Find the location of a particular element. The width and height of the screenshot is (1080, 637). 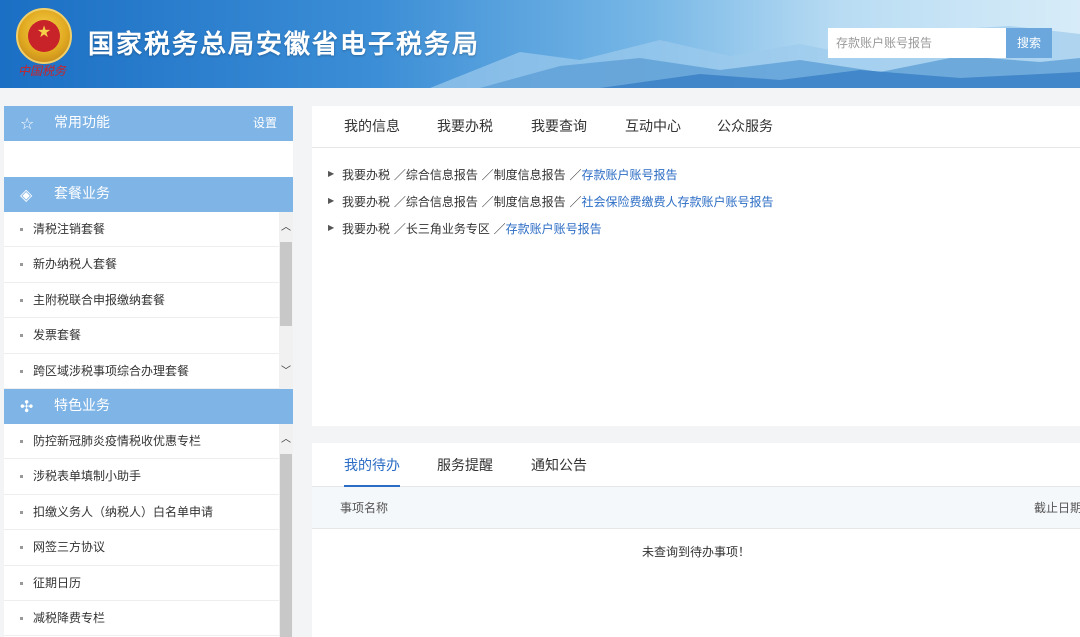

tab-handle-tax: 我要办税 is located at coordinates (465, 127).